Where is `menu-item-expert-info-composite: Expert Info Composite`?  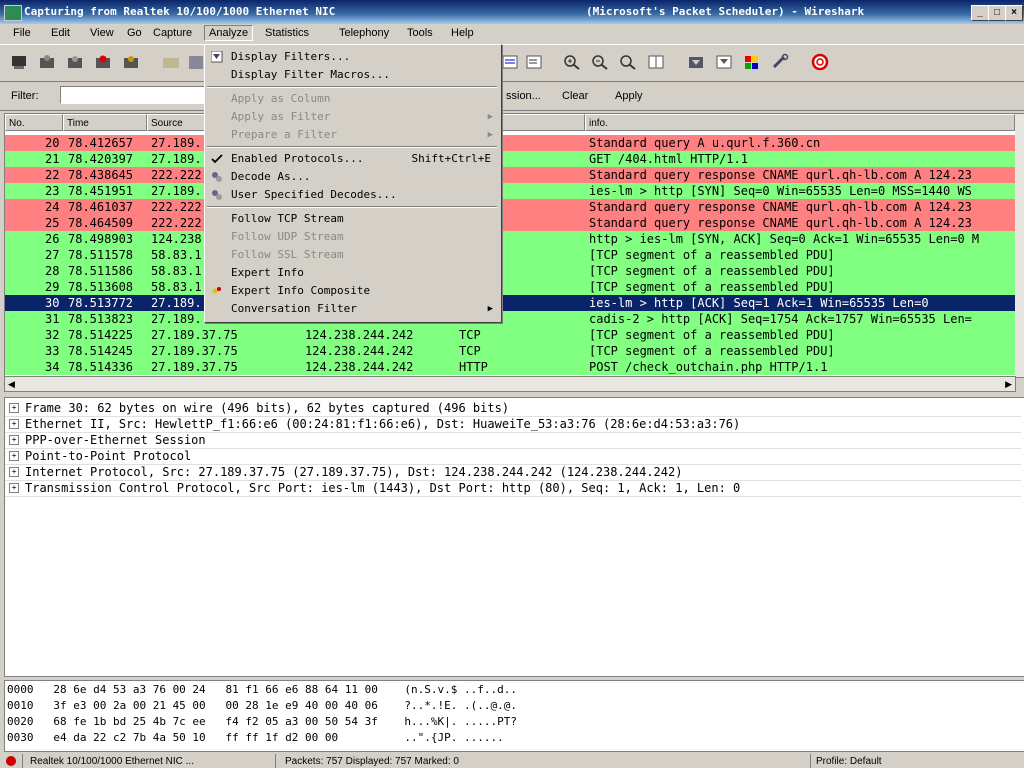
menu-item-expert-info-composite: Expert Info Composite is located at coordinates (352, 291).